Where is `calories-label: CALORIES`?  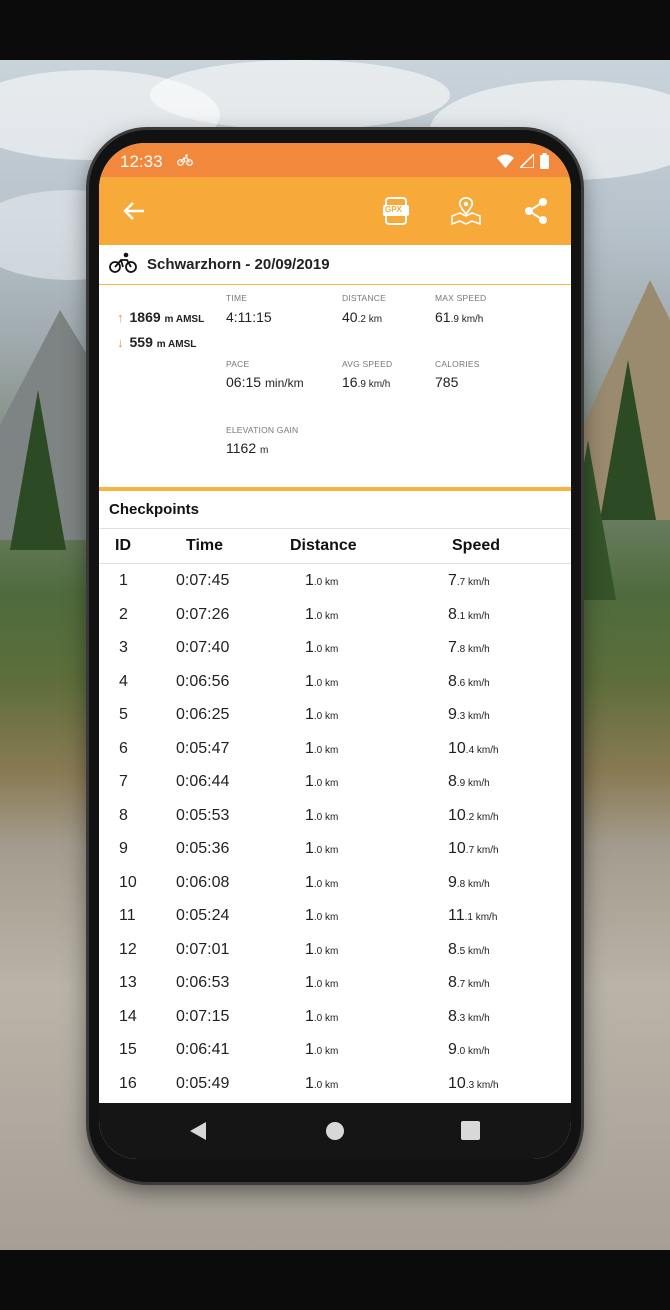 calories-label: CALORIES is located at coordinates (457, 364).